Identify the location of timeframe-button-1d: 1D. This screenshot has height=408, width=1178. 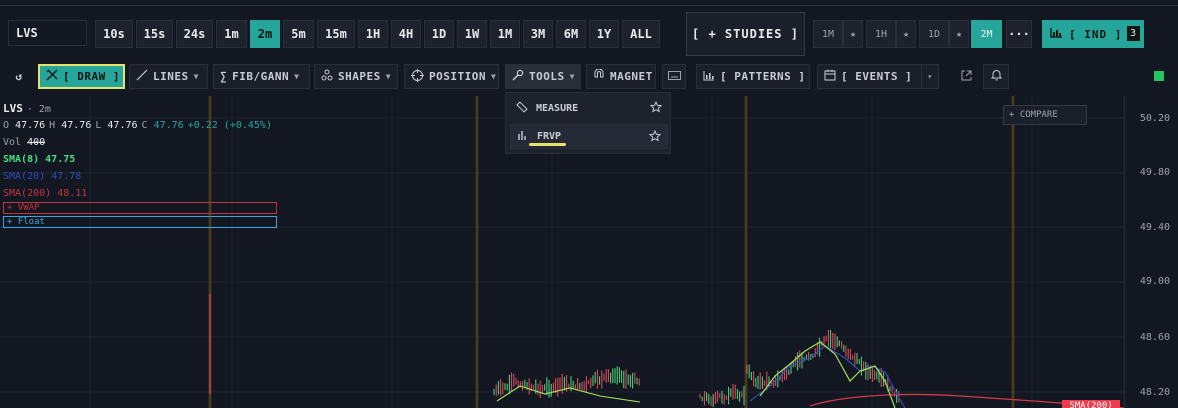
(439, 34).